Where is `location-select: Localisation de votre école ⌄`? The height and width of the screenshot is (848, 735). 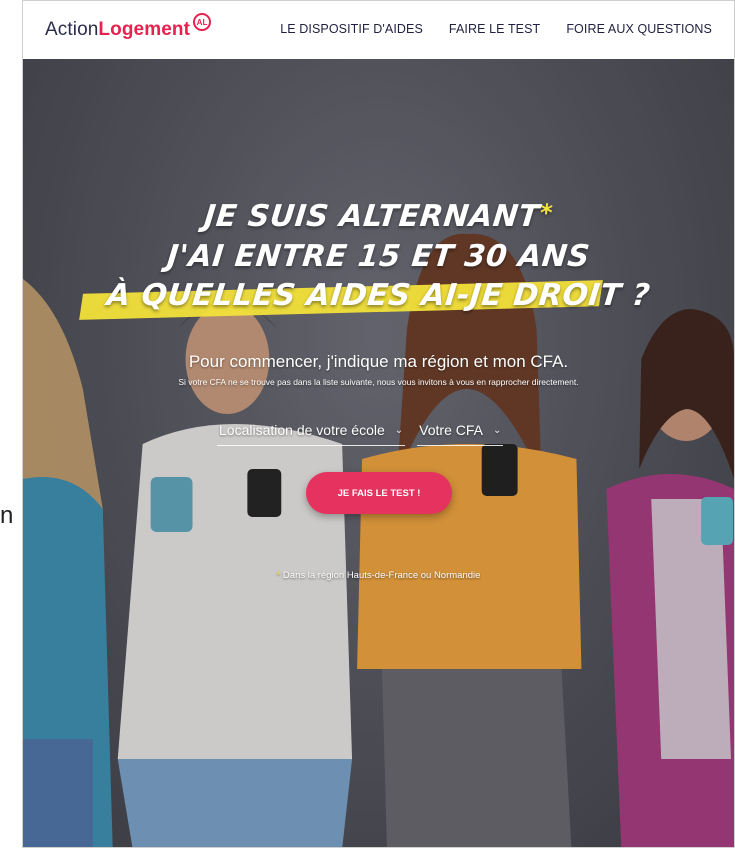 location-select: Localisation de votre école ⌄ is located at coordinates (311, 432).